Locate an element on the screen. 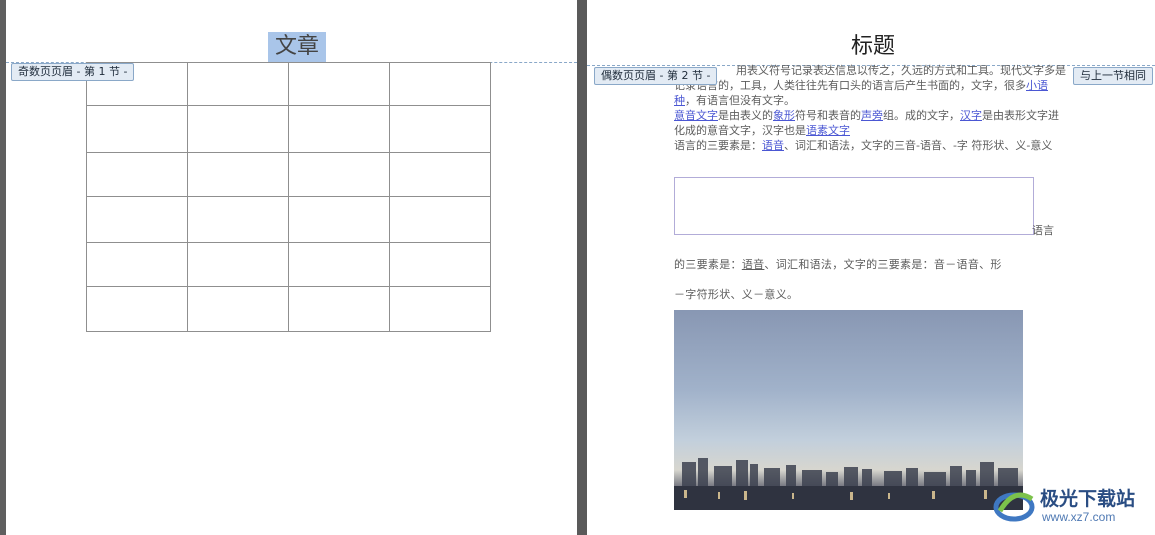  link-ideo-phonetic: 意音文字 is located at coordinates (696, 115).